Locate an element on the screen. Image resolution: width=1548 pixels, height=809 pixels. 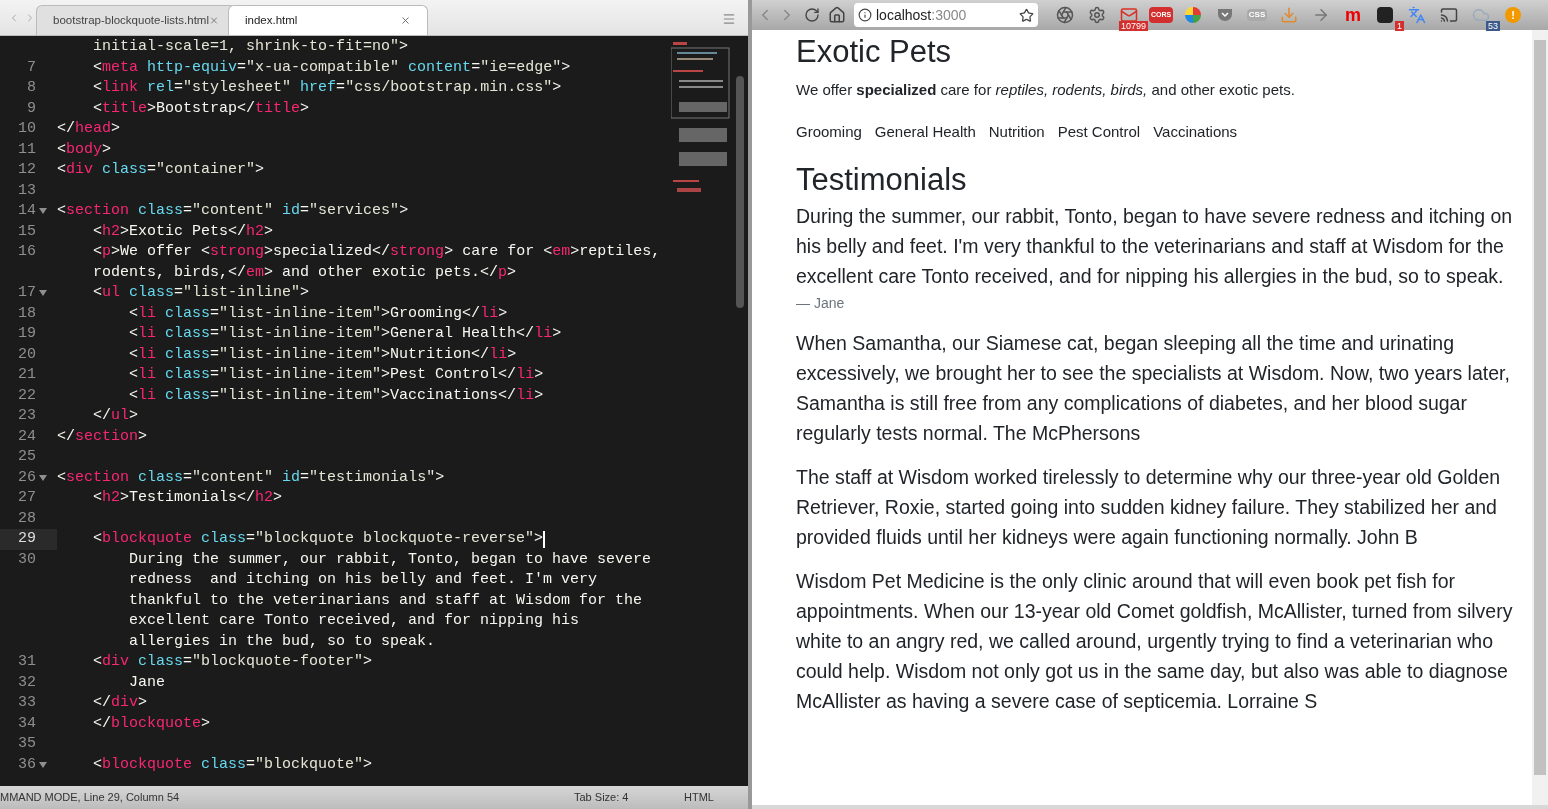
line-number: 13 is located at coordinates (26, 190).